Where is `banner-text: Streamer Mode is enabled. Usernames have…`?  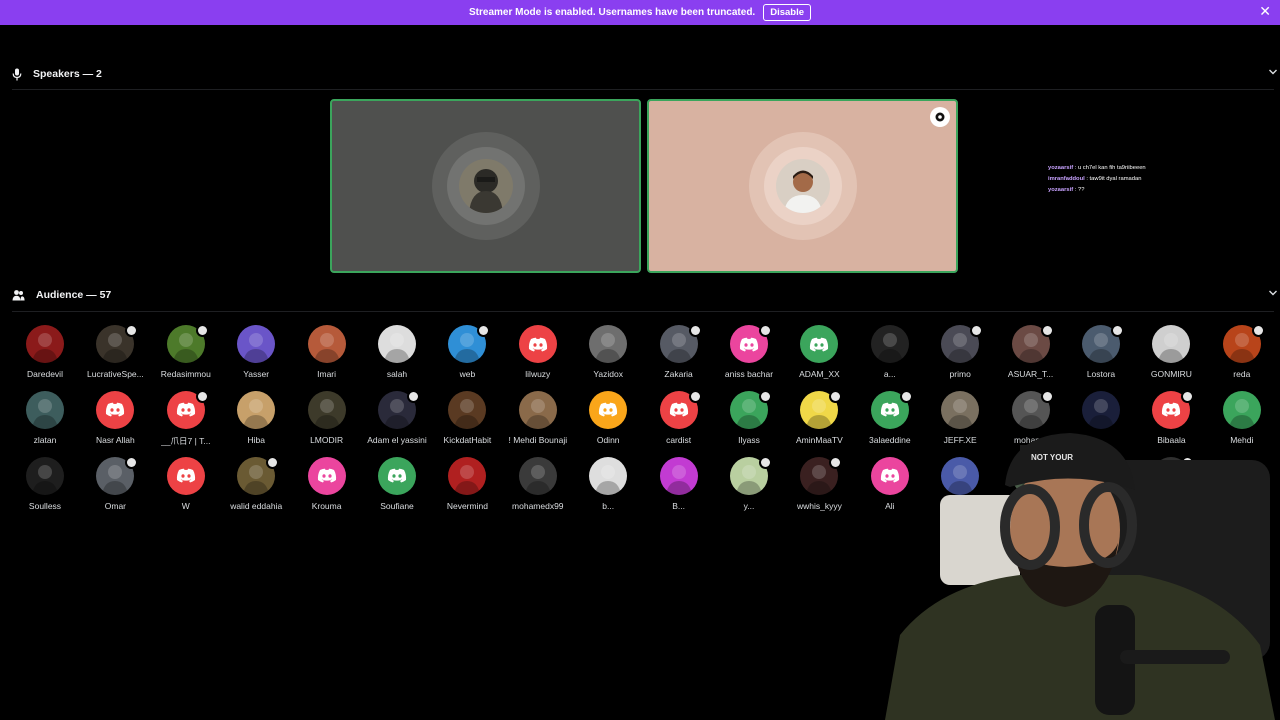
banner-text: Streamer Mode is enabled. Usernames have… is located at coordinates (612, 12).